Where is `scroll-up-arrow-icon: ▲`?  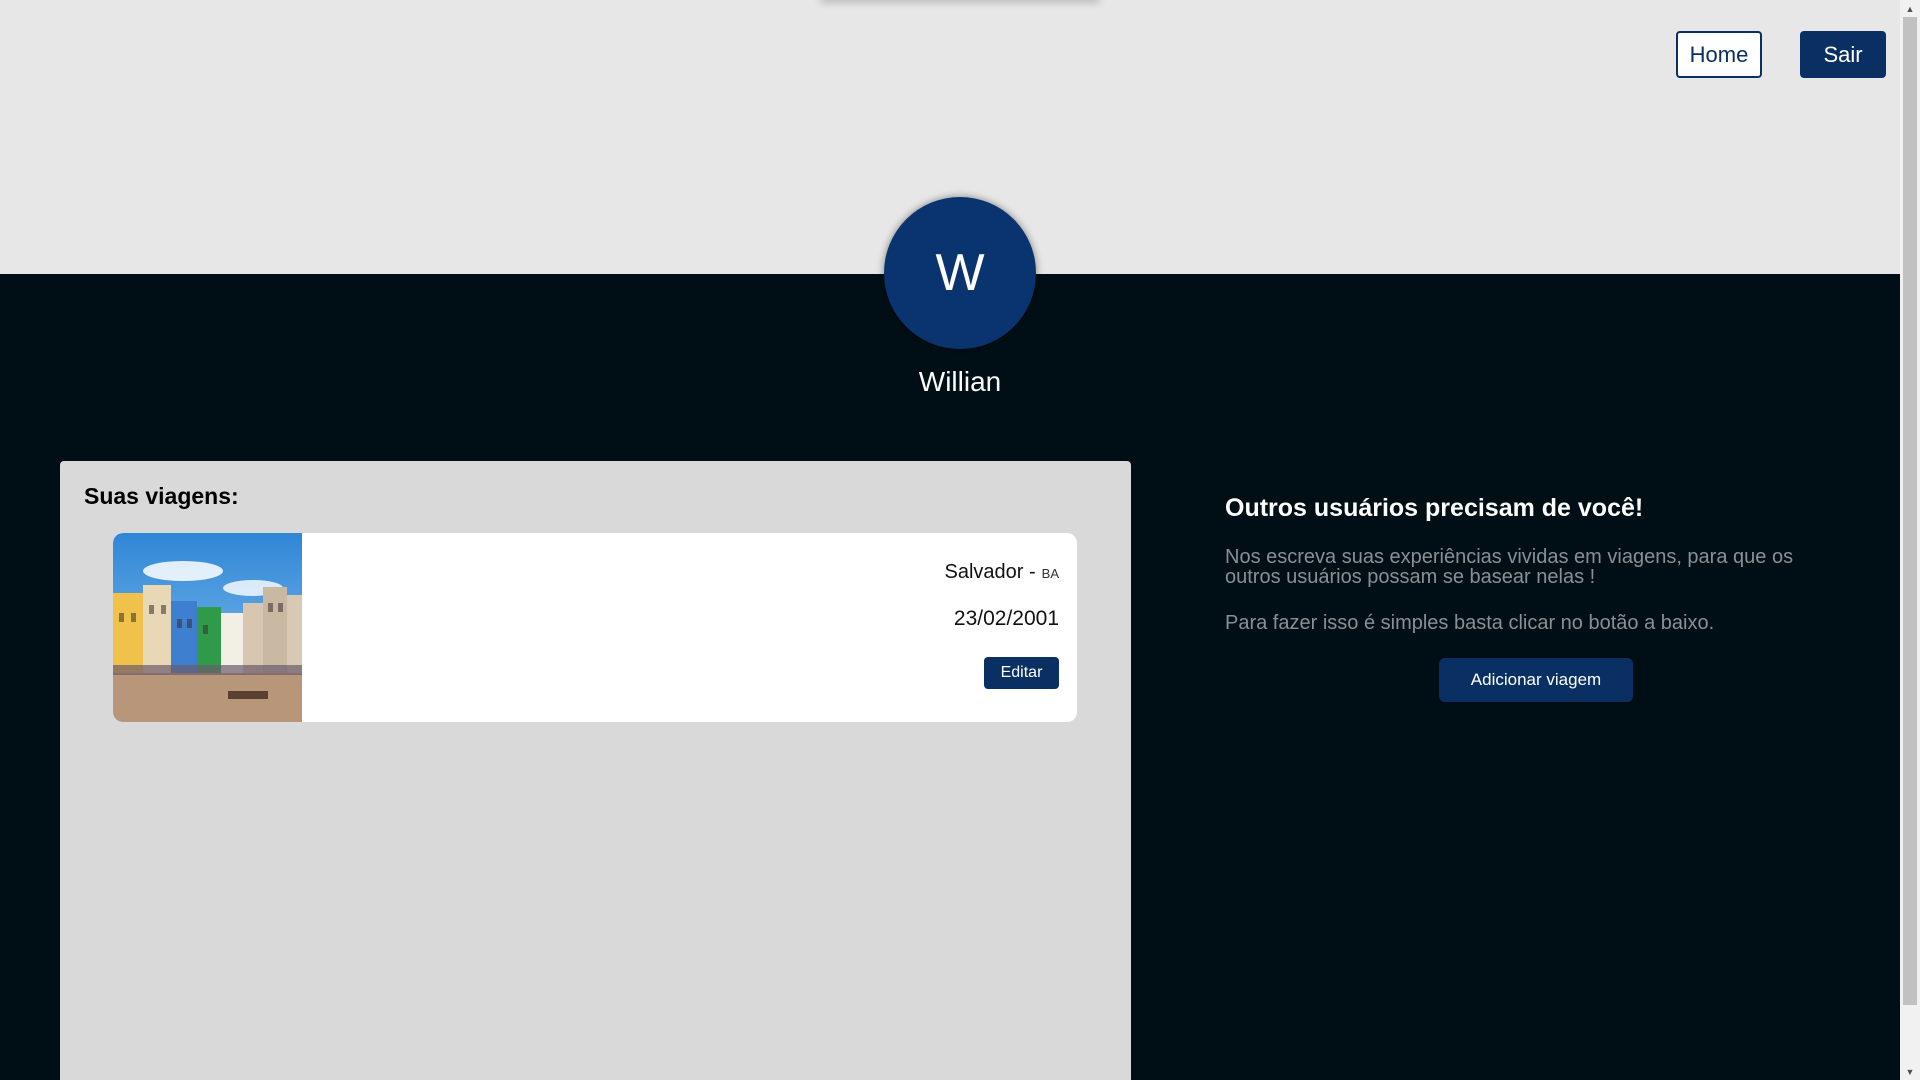 scroll-up-arrow-icon: ▲ is located at coordinates (1910, 8).